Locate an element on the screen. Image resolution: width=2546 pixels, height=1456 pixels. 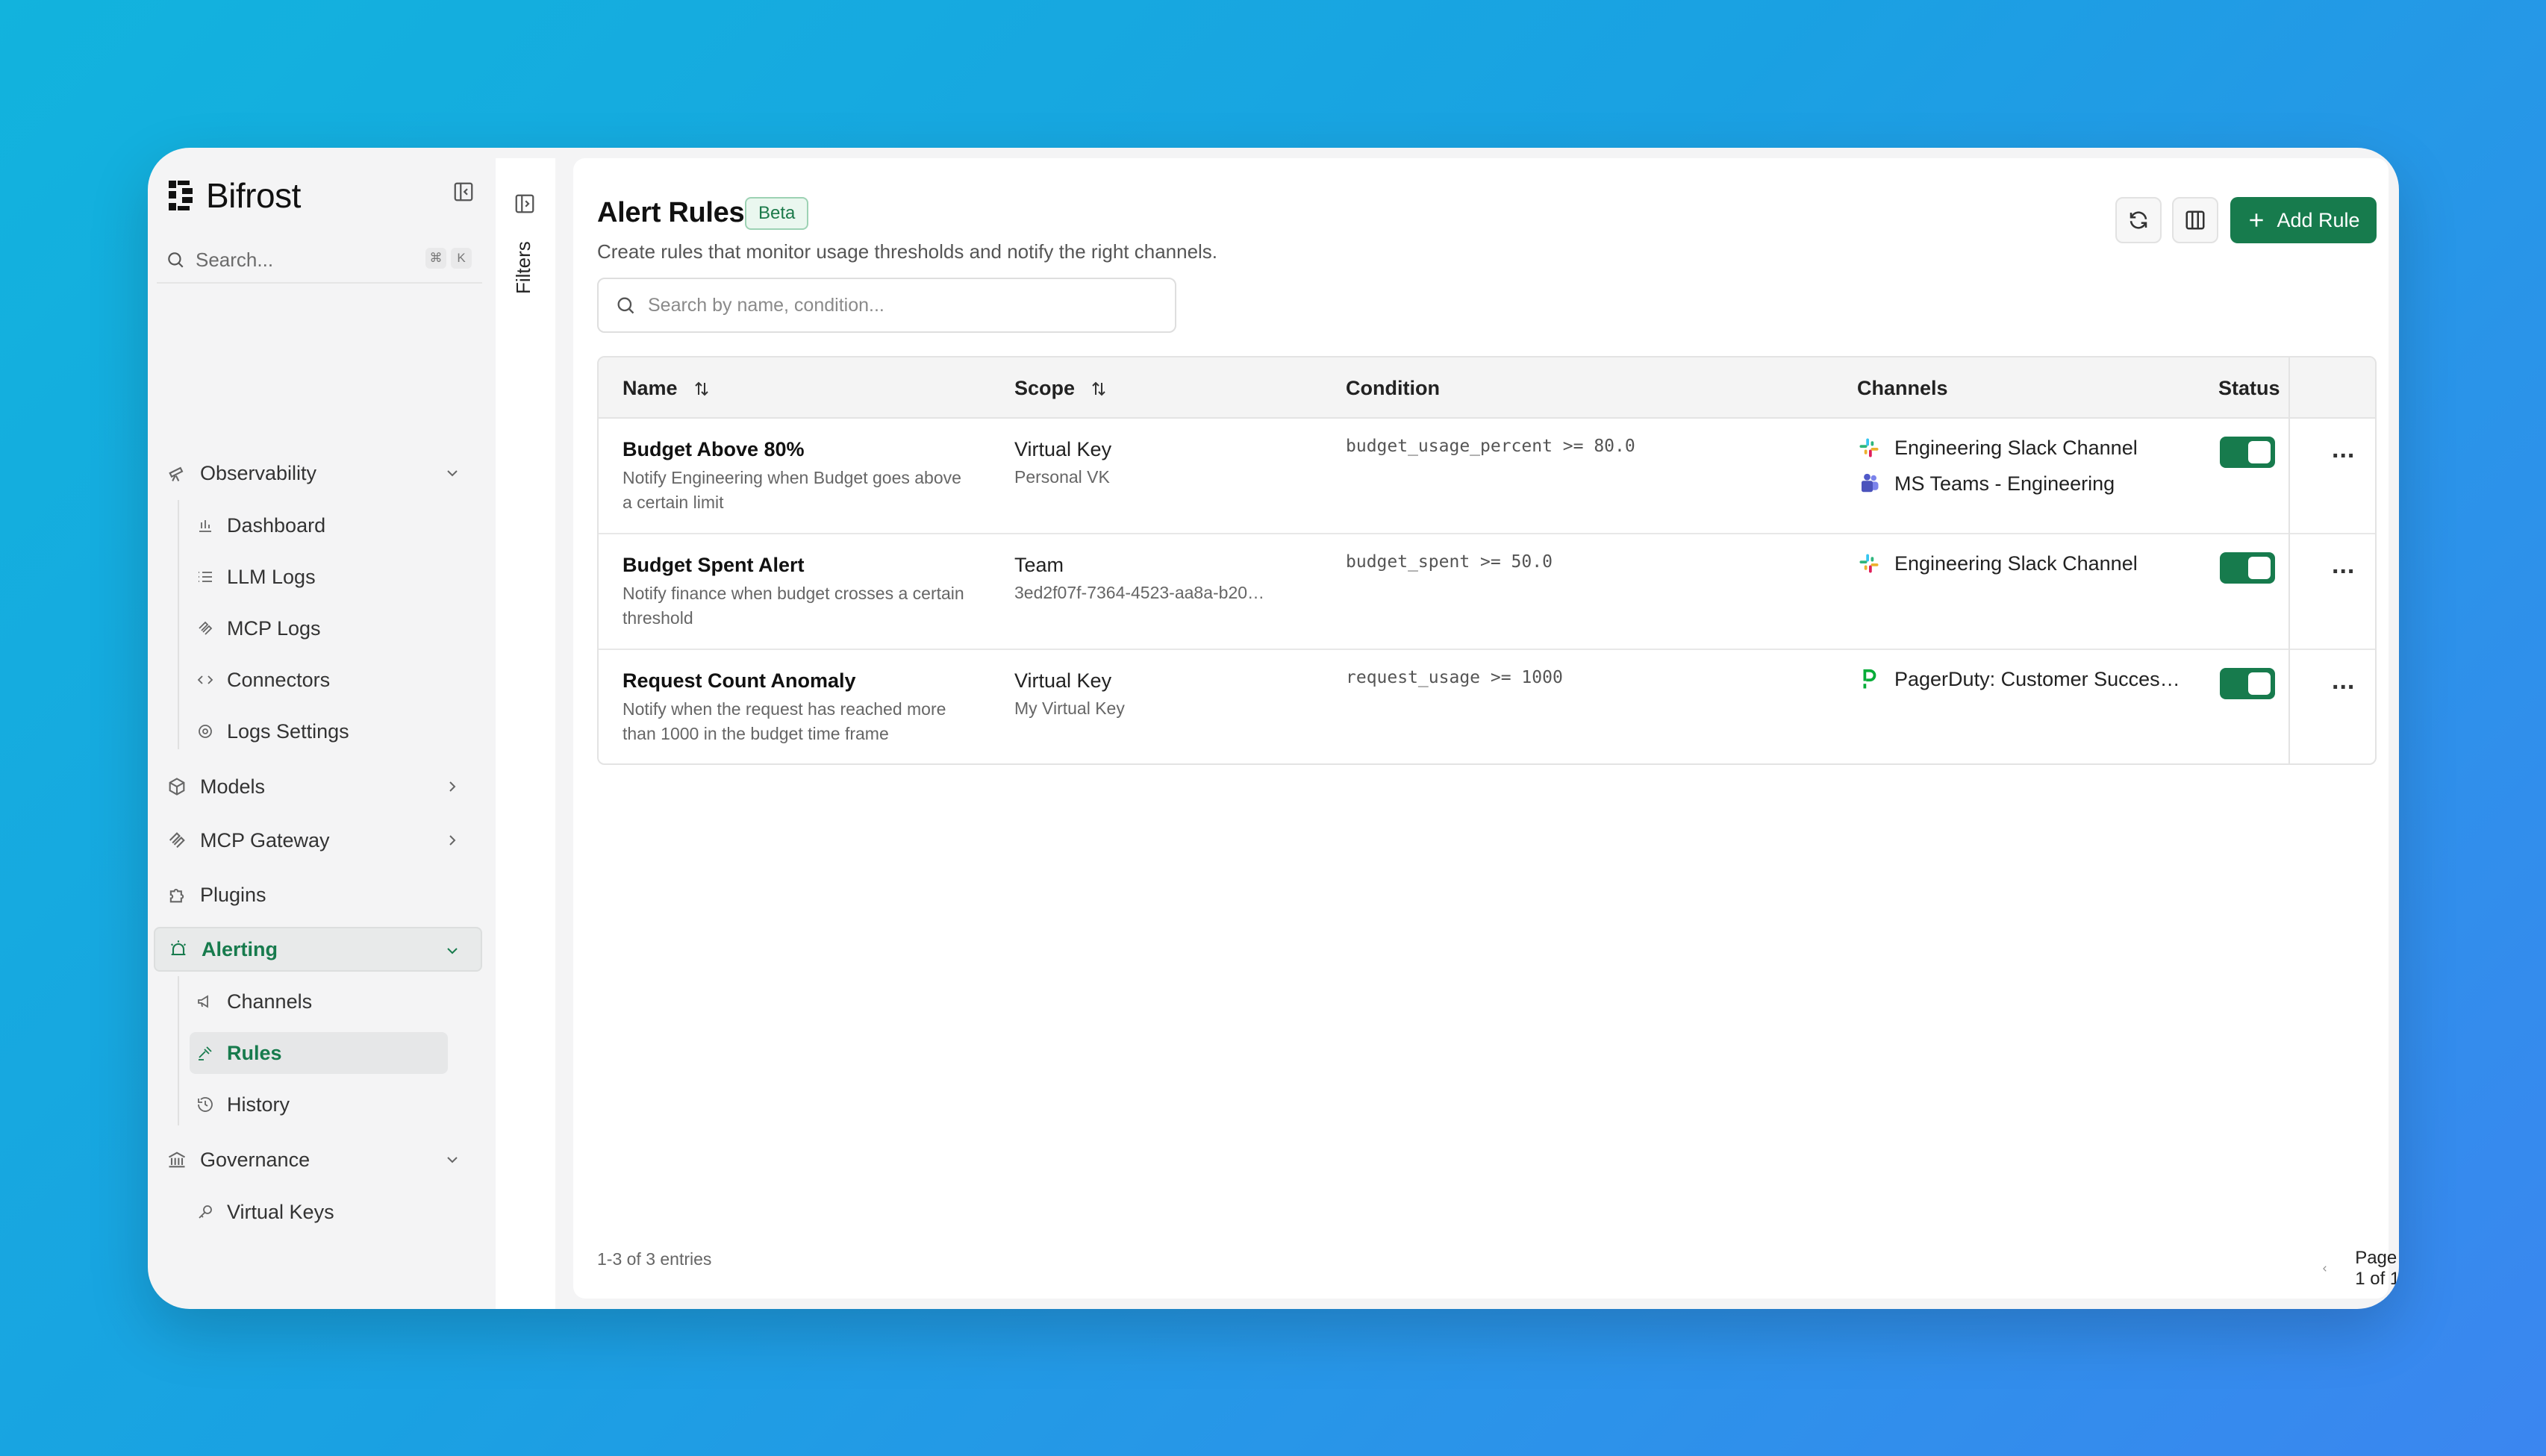
refresh-icon is located at coordinates (2139, 220).